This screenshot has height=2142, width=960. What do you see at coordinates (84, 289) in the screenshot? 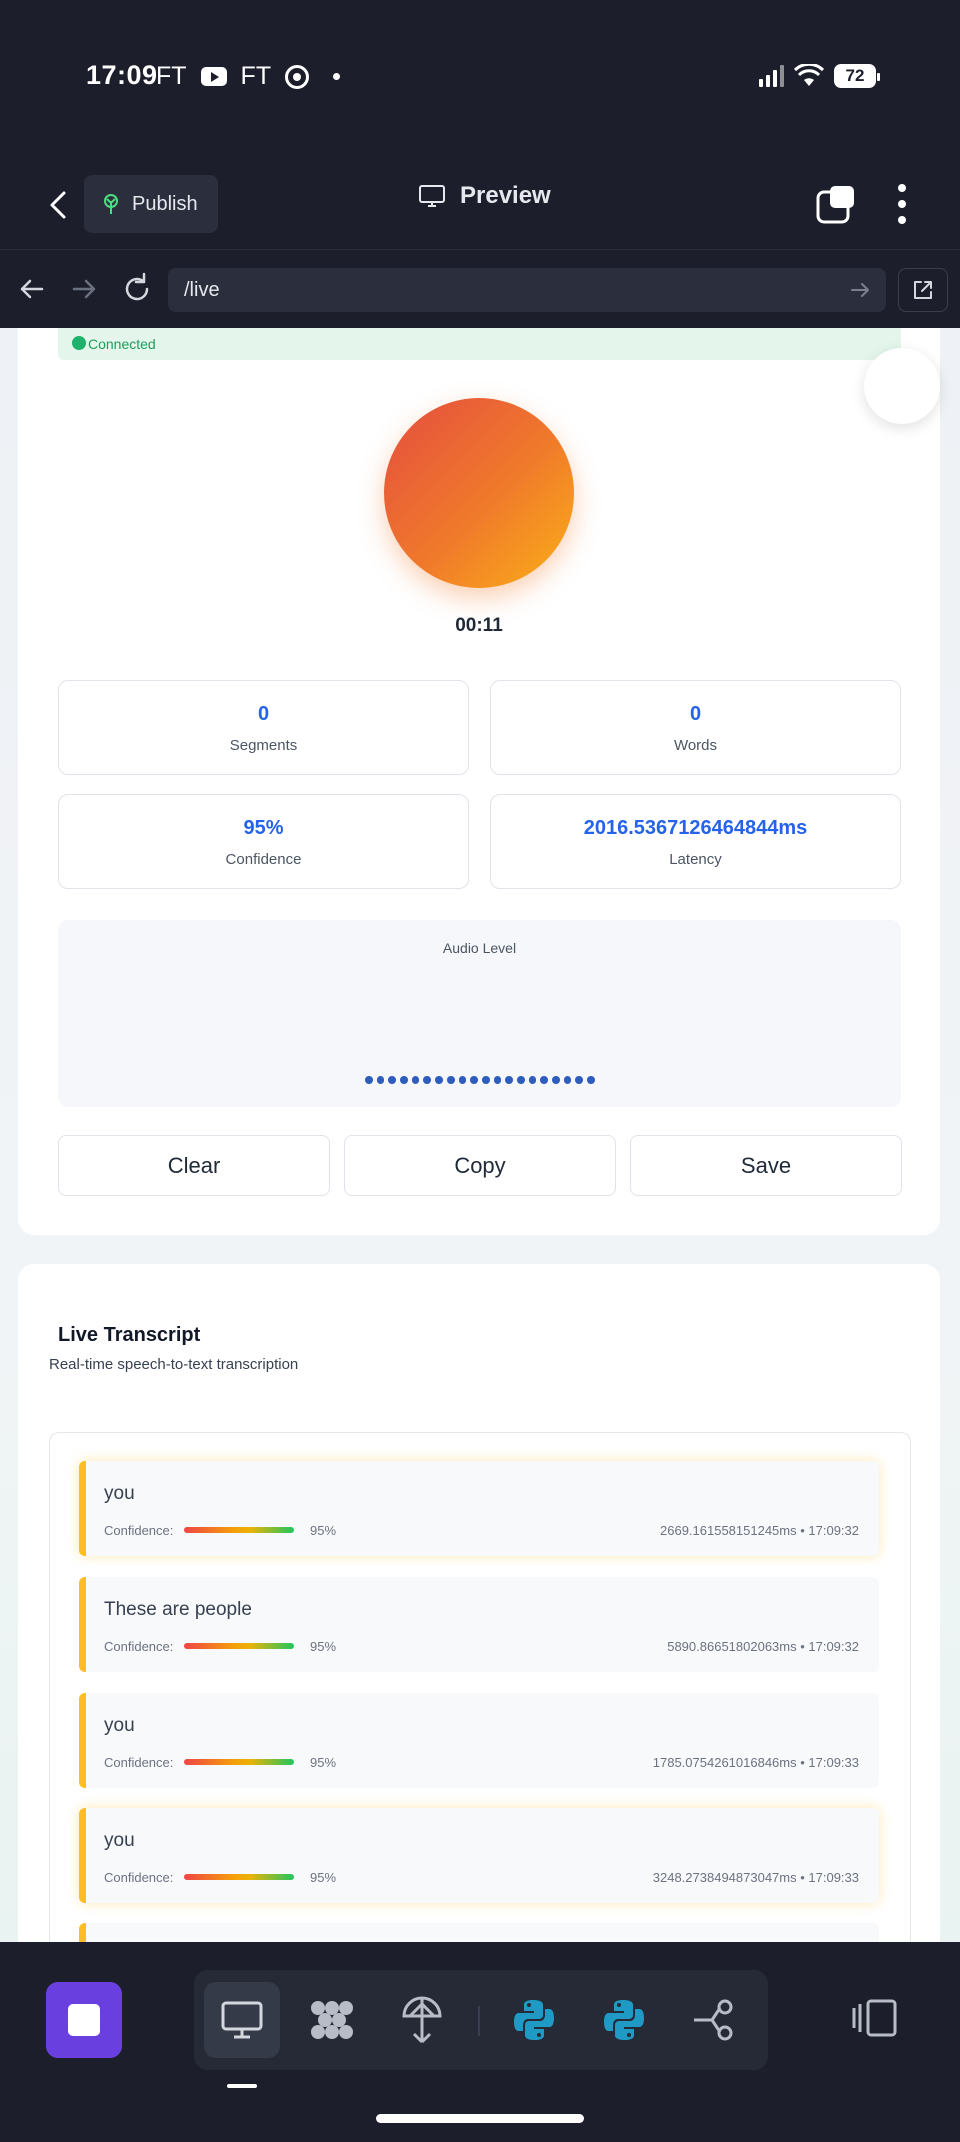
I see `browser-forward-icon` at bounding box center [84, 289].